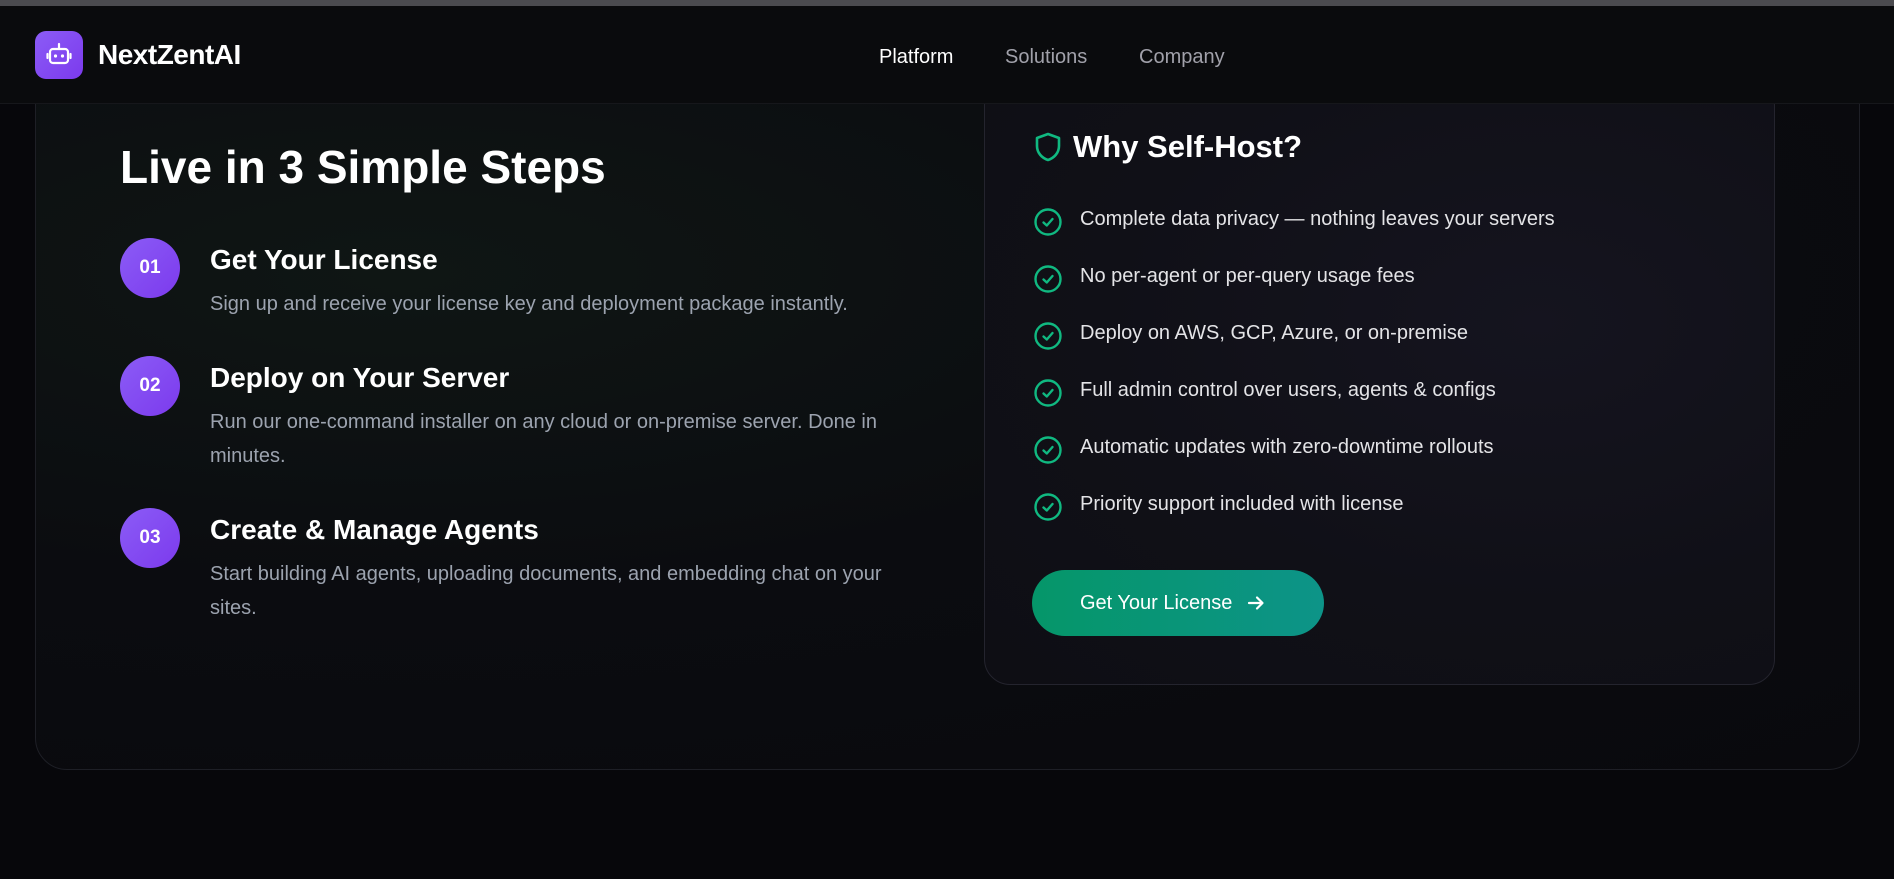 This screenshot has height=879, width=1894. Describe the element at coordinates (324, 259) in the screenshot. I see `step-title: Get Your License` at that location.